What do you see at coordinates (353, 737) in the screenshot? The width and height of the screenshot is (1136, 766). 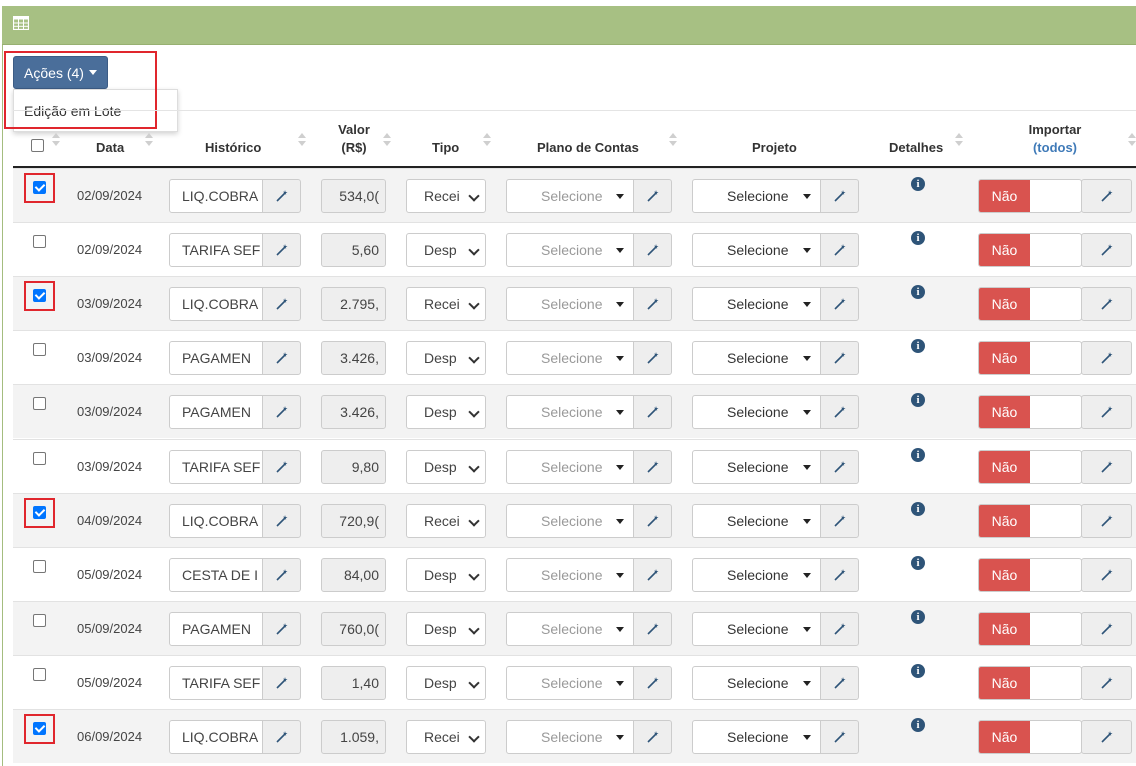 I see `valor-input: 1.059,` at bounding box center [353, 737].